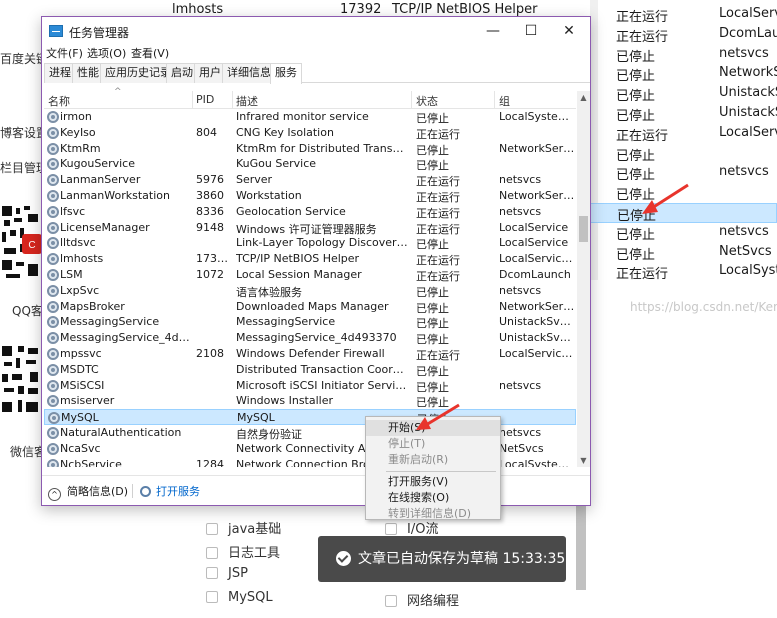 The width and height of the screenshot is (777, 618). I want to click on column-group: 组, so click(504, 101).